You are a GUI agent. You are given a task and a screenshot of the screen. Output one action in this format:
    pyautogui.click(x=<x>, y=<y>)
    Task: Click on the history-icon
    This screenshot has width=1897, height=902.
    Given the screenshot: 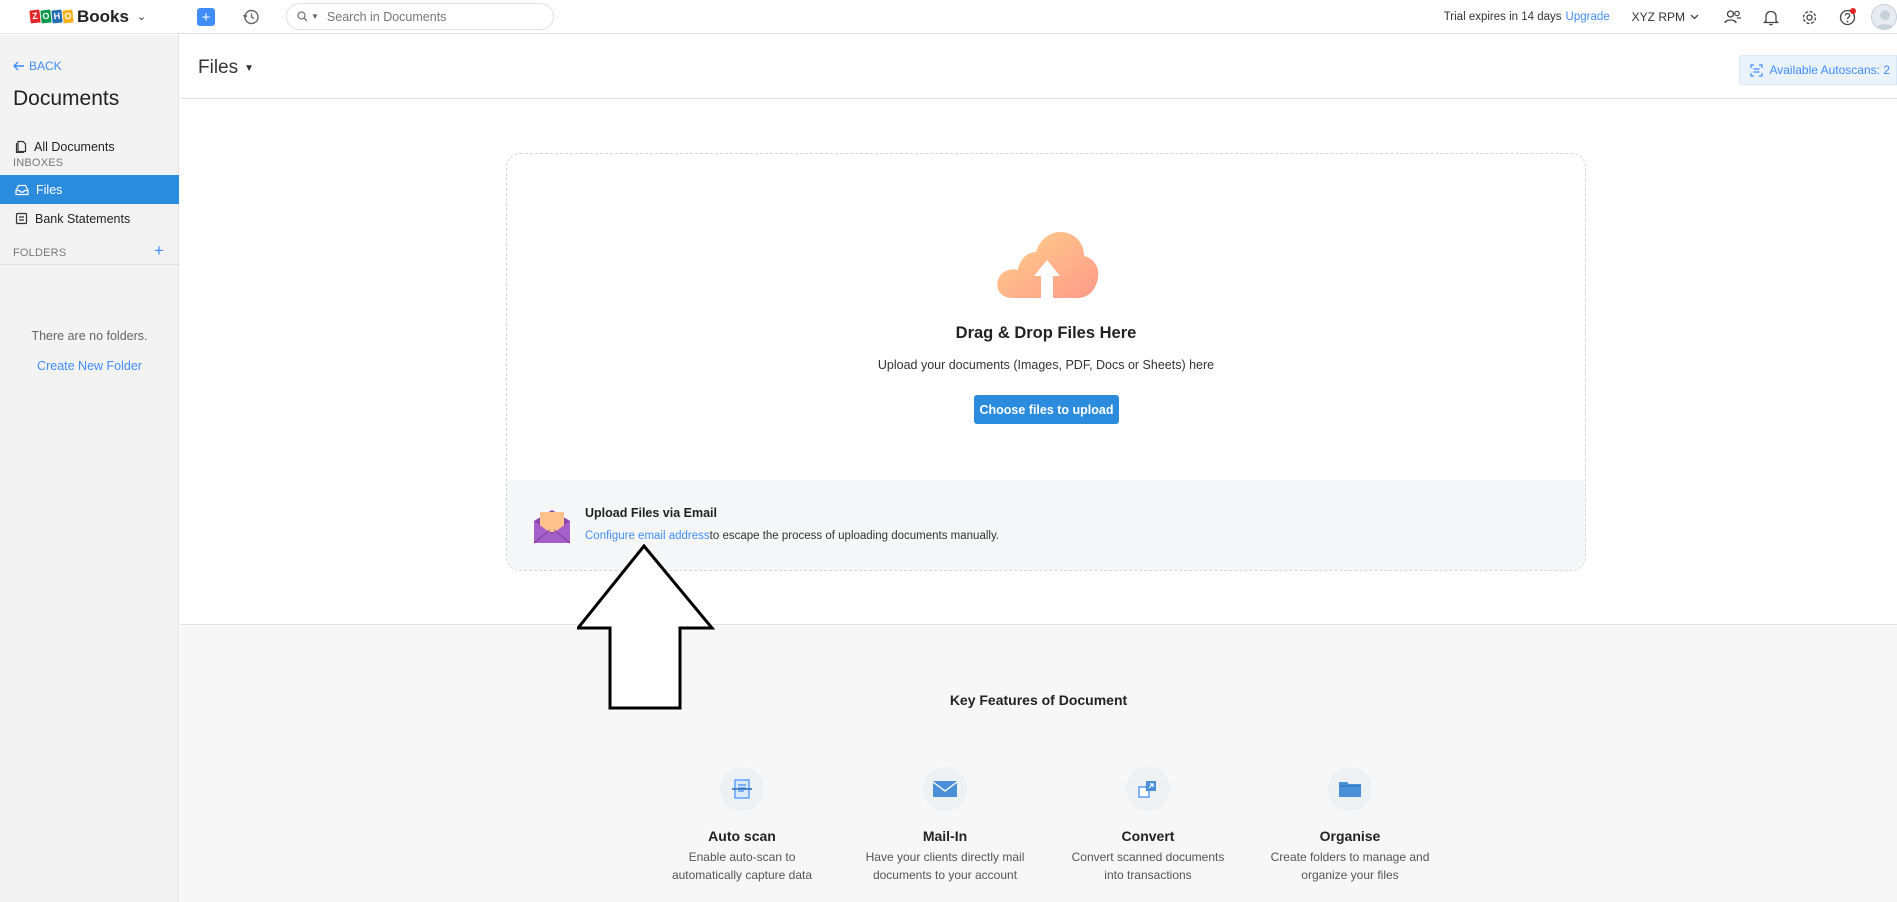 What is the action you would take?
    pyautogui.click(x=251, y=17)
    